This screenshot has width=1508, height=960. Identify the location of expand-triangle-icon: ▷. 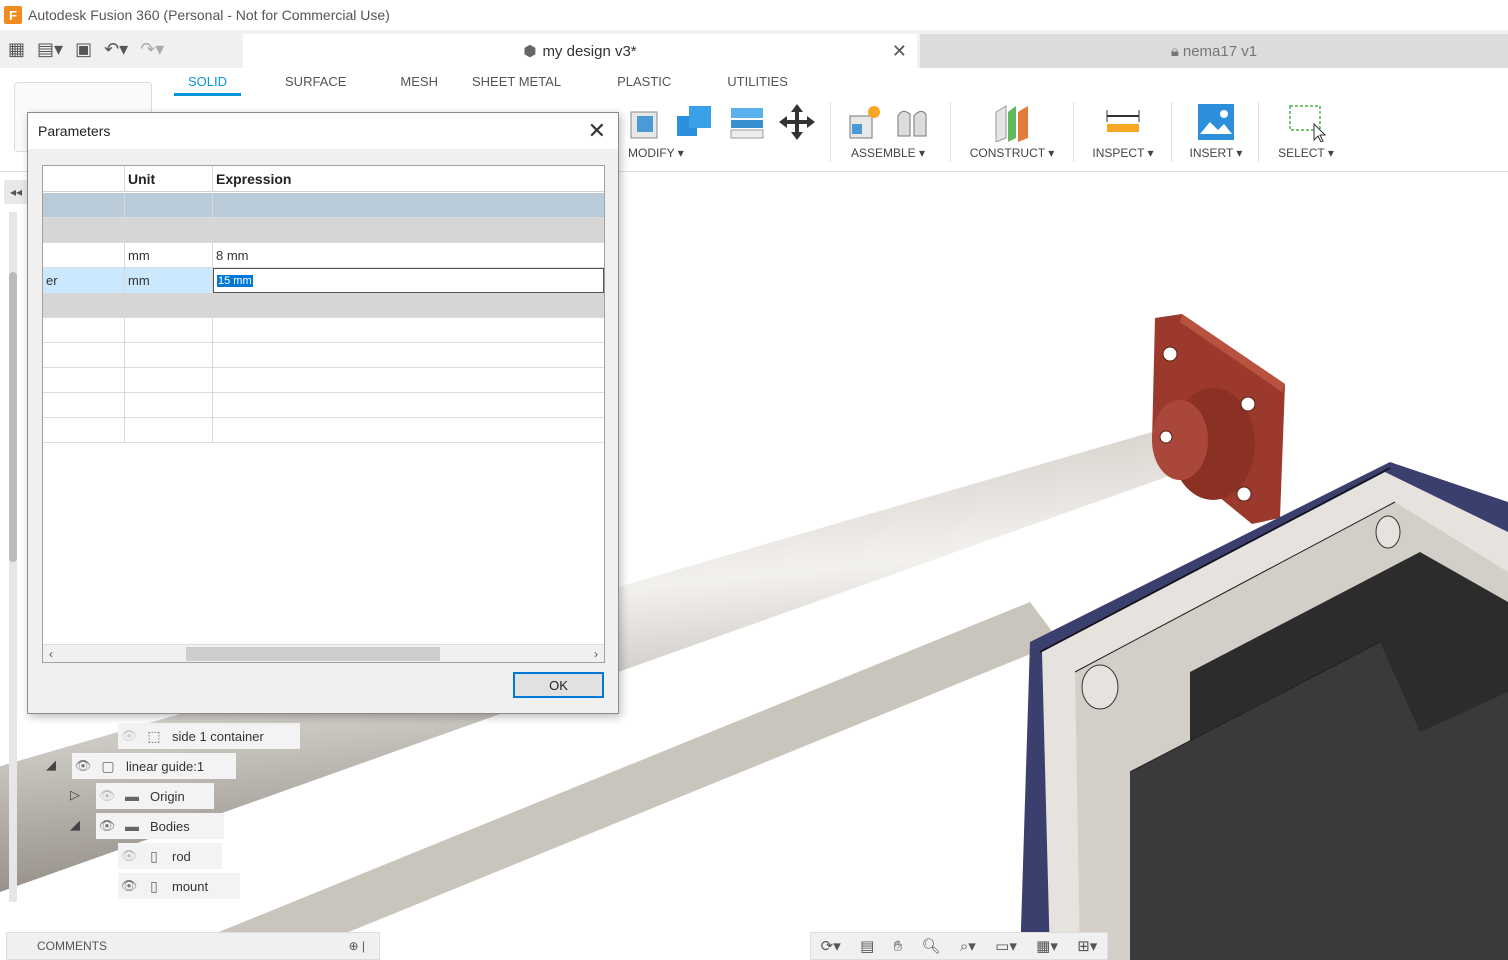
(75, 795).